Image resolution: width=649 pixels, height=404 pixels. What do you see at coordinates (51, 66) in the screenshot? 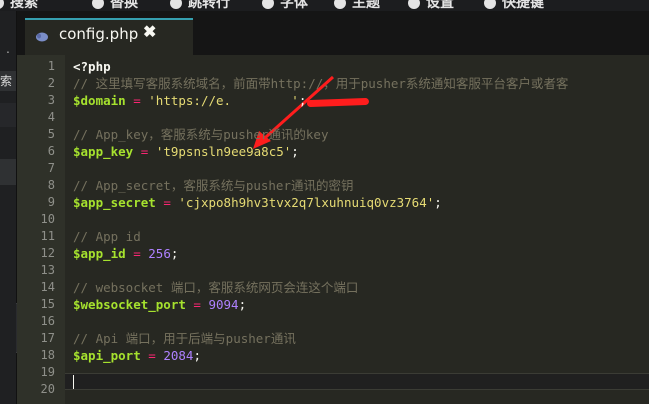
I see `line-number: 1` at bounding box center [51, 66].